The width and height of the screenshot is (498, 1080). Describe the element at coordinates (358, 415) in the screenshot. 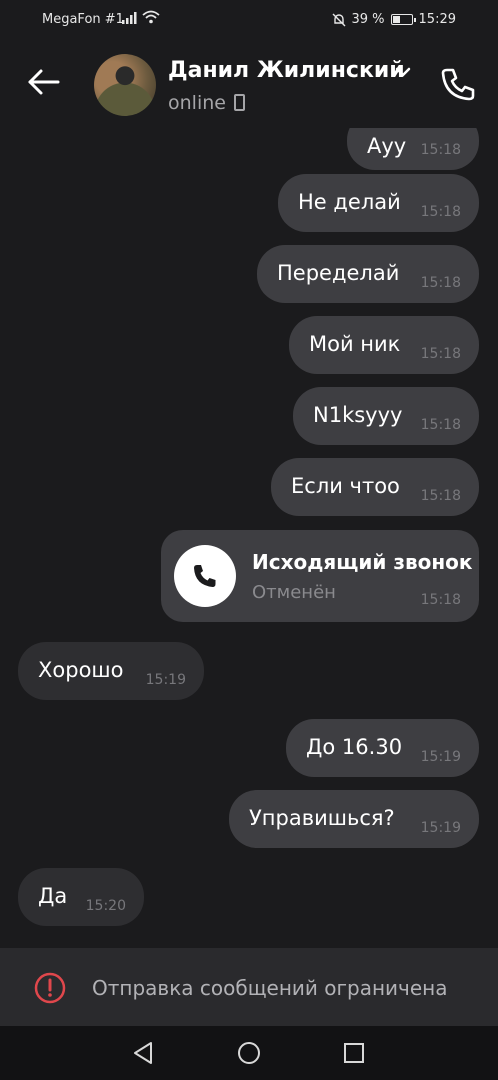

I see `message-text: N1ksyyy` at that location.